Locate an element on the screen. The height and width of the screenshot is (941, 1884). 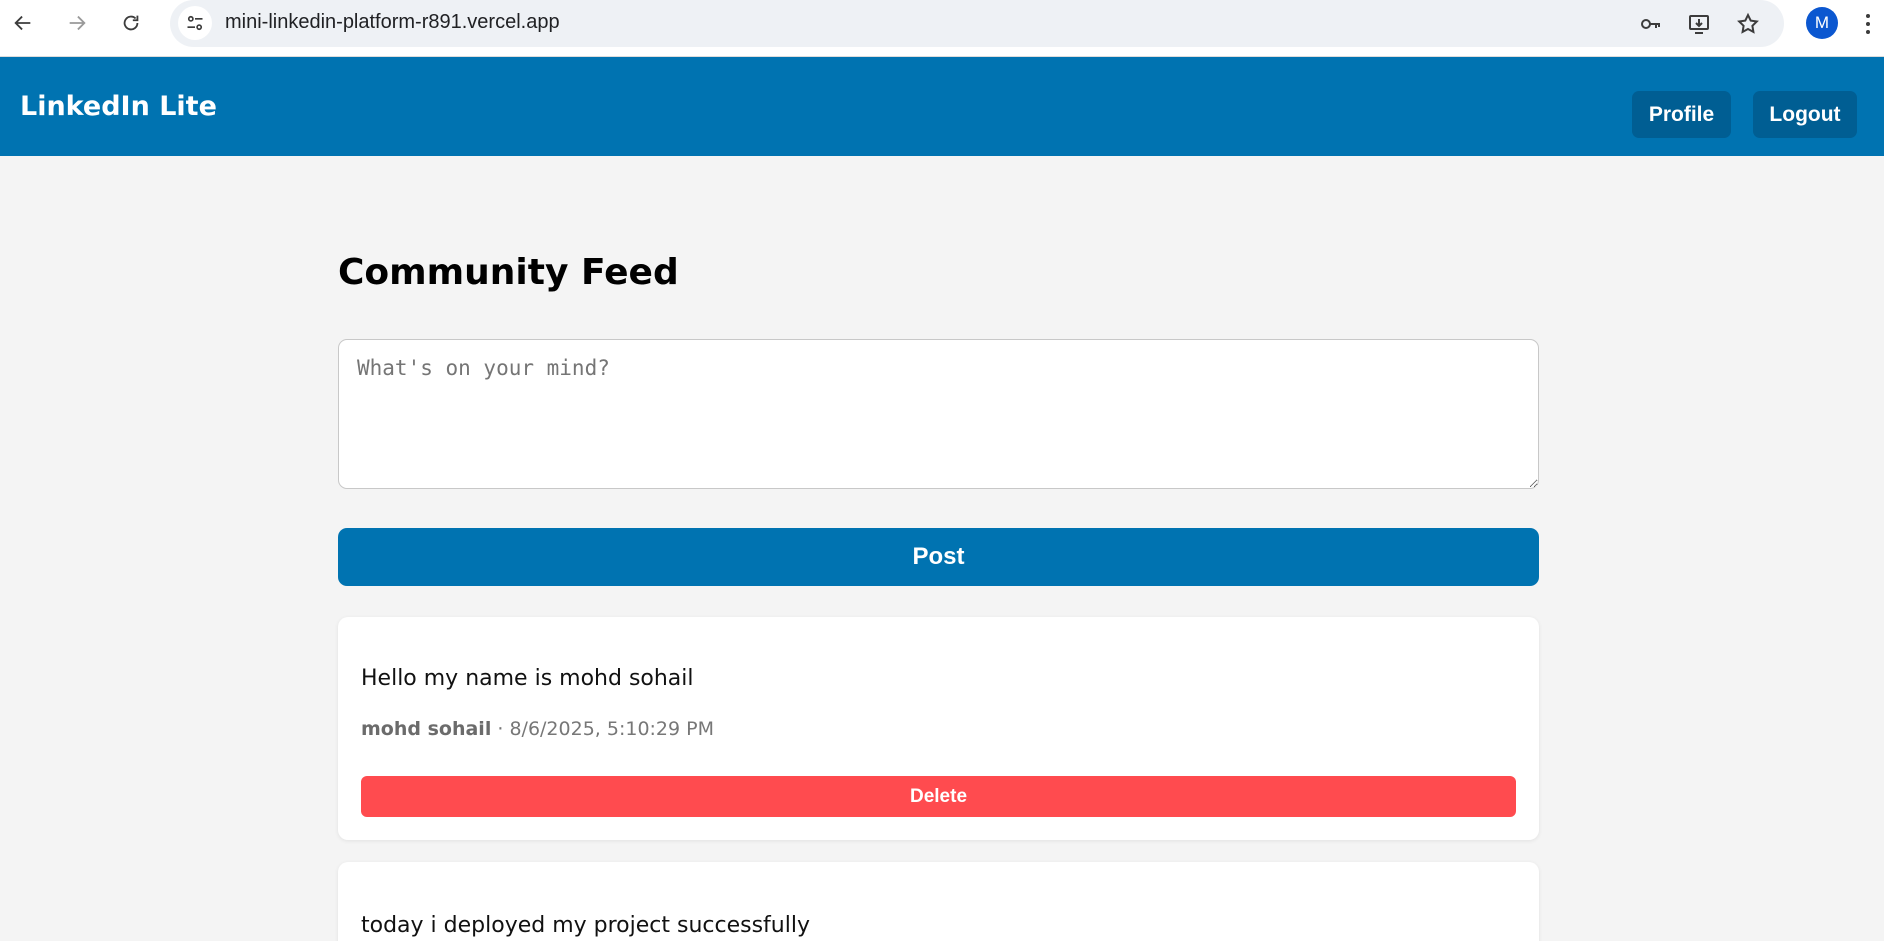
back-arrow-icon is located at coordinates (23, 23).